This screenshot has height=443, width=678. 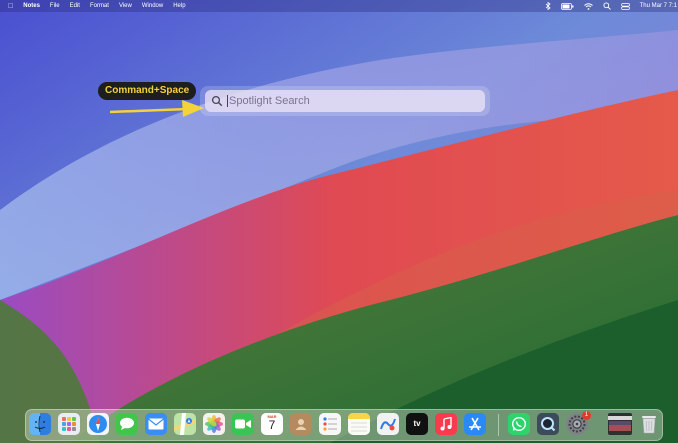 What do you see at coordinates (620, 424) in the screenshot?
I see `window-thumbnail-icon` at bounding box center [620, 424].